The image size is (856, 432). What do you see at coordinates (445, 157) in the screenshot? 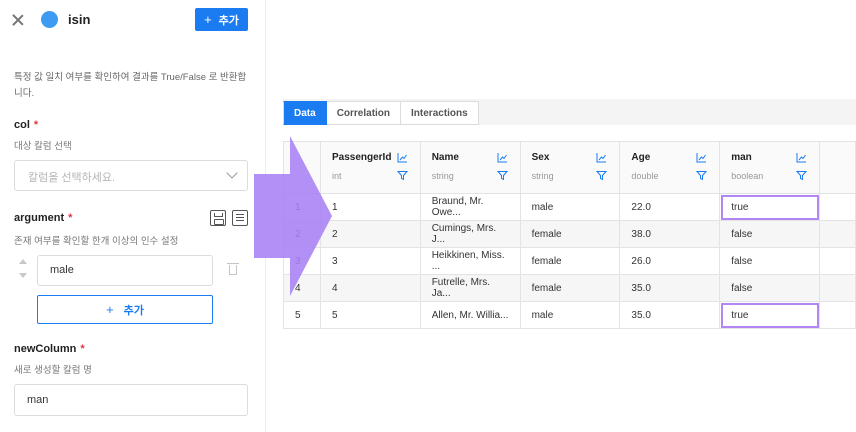
I see `column-name: Name` at bounding box center [445, 157].